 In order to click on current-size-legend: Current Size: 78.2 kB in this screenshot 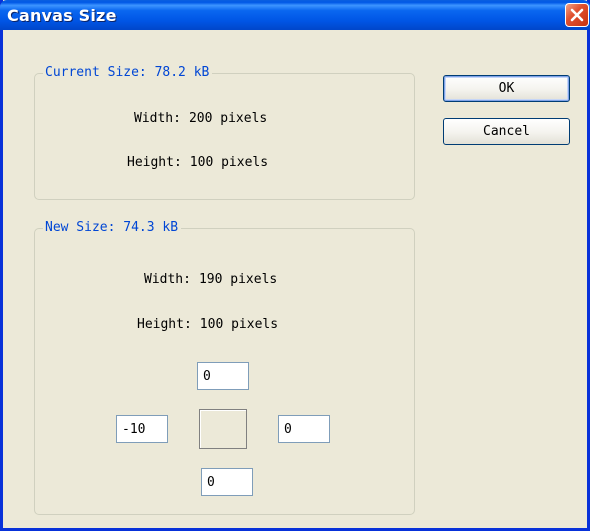, I will do `click(128, 73)`.